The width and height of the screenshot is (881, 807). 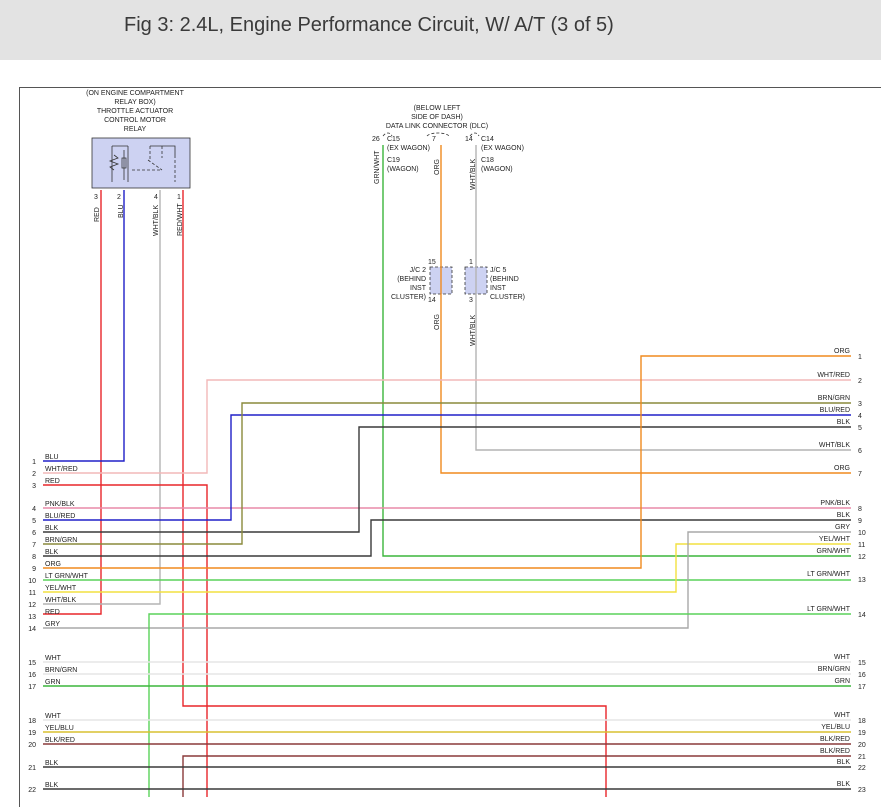 I want to click on jc5-label: J/C 5, so click(x=498, y=270).